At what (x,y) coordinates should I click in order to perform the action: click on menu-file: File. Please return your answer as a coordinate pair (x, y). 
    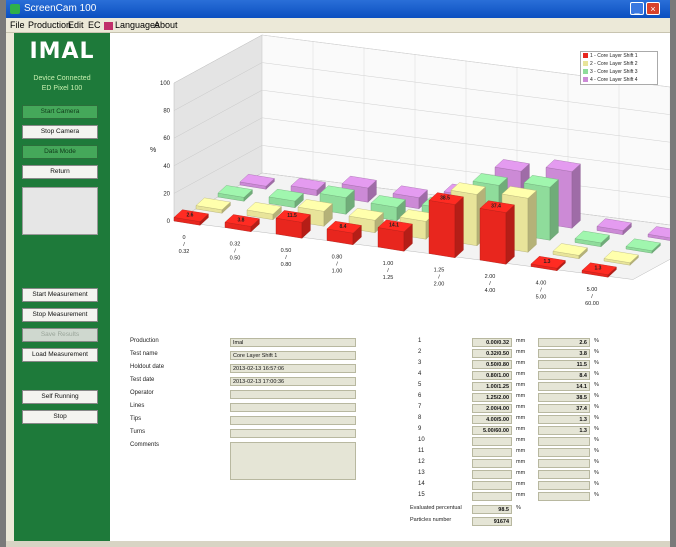
    Looking at the image, I should click on (17, 25).